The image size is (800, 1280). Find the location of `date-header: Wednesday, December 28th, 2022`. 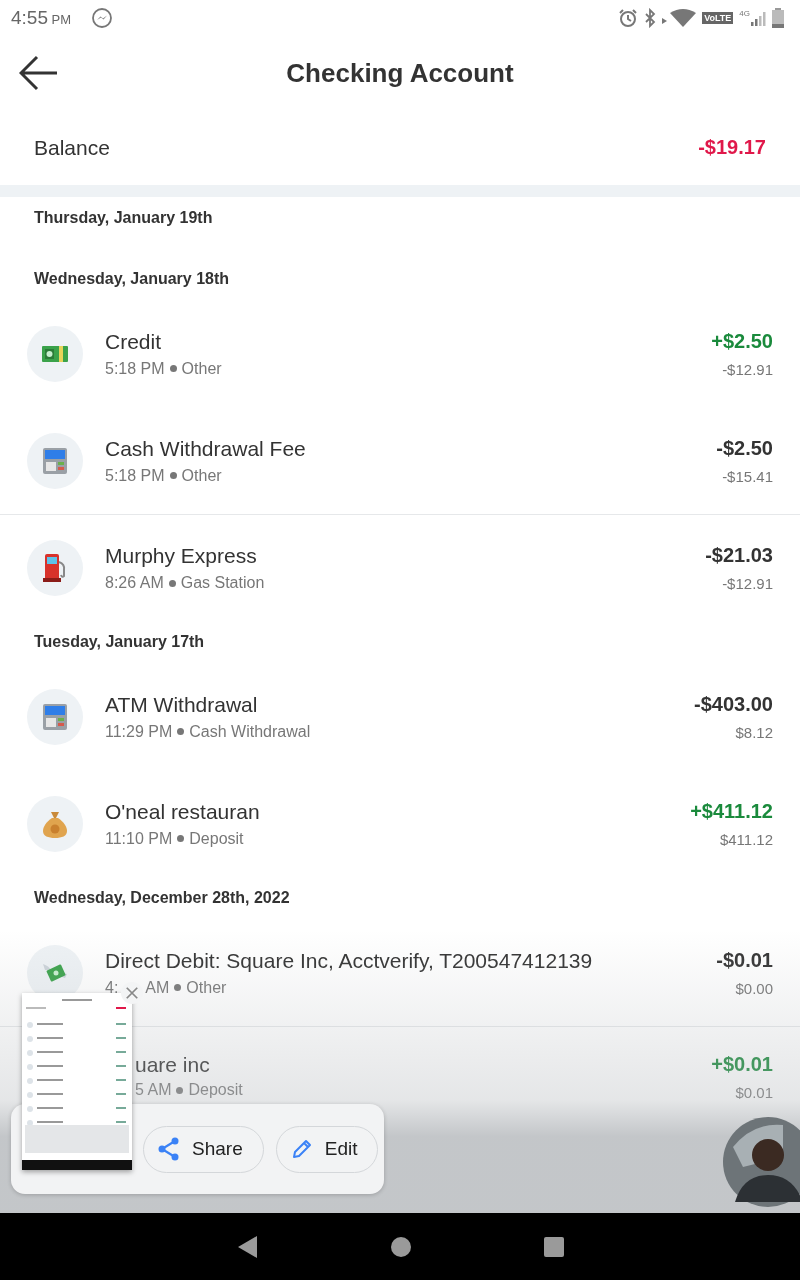

date-header: Wednesday, December 28th, 2022 is located at coordinates (162, 898).